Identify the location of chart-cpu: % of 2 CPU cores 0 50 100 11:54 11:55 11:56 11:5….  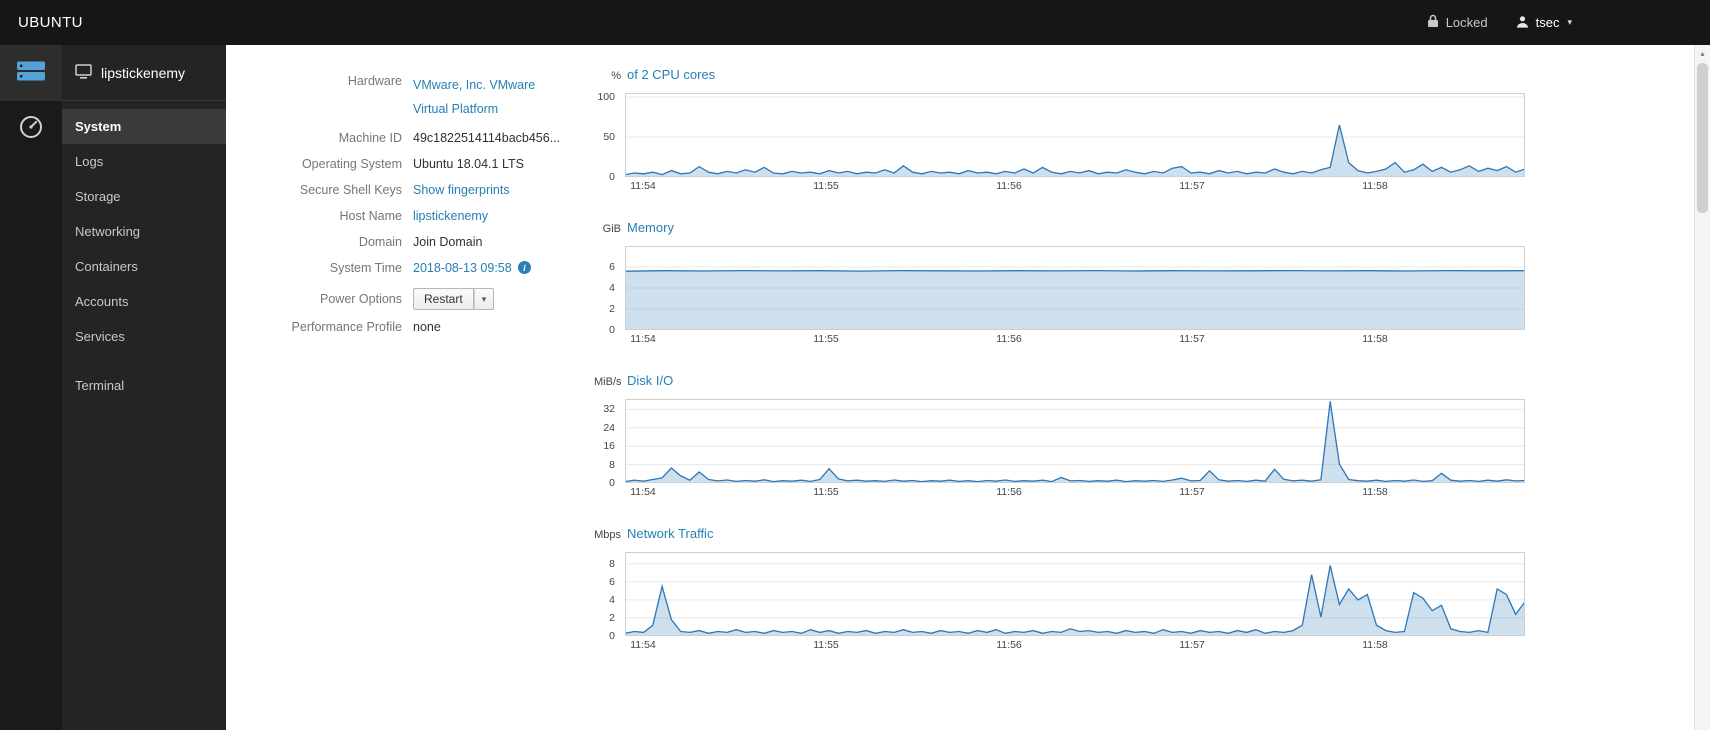
(1076, 131).